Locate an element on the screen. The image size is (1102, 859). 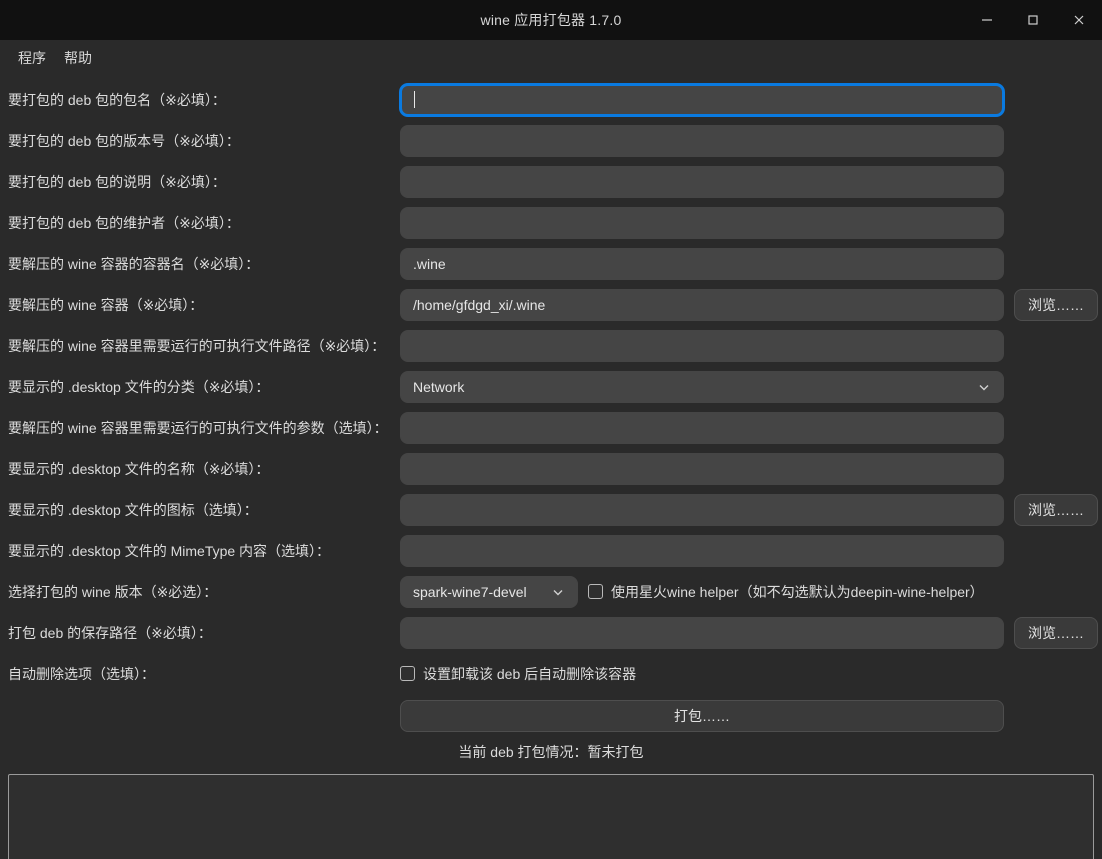
desktop-category-select: Network is located at coordinates (702, 386).